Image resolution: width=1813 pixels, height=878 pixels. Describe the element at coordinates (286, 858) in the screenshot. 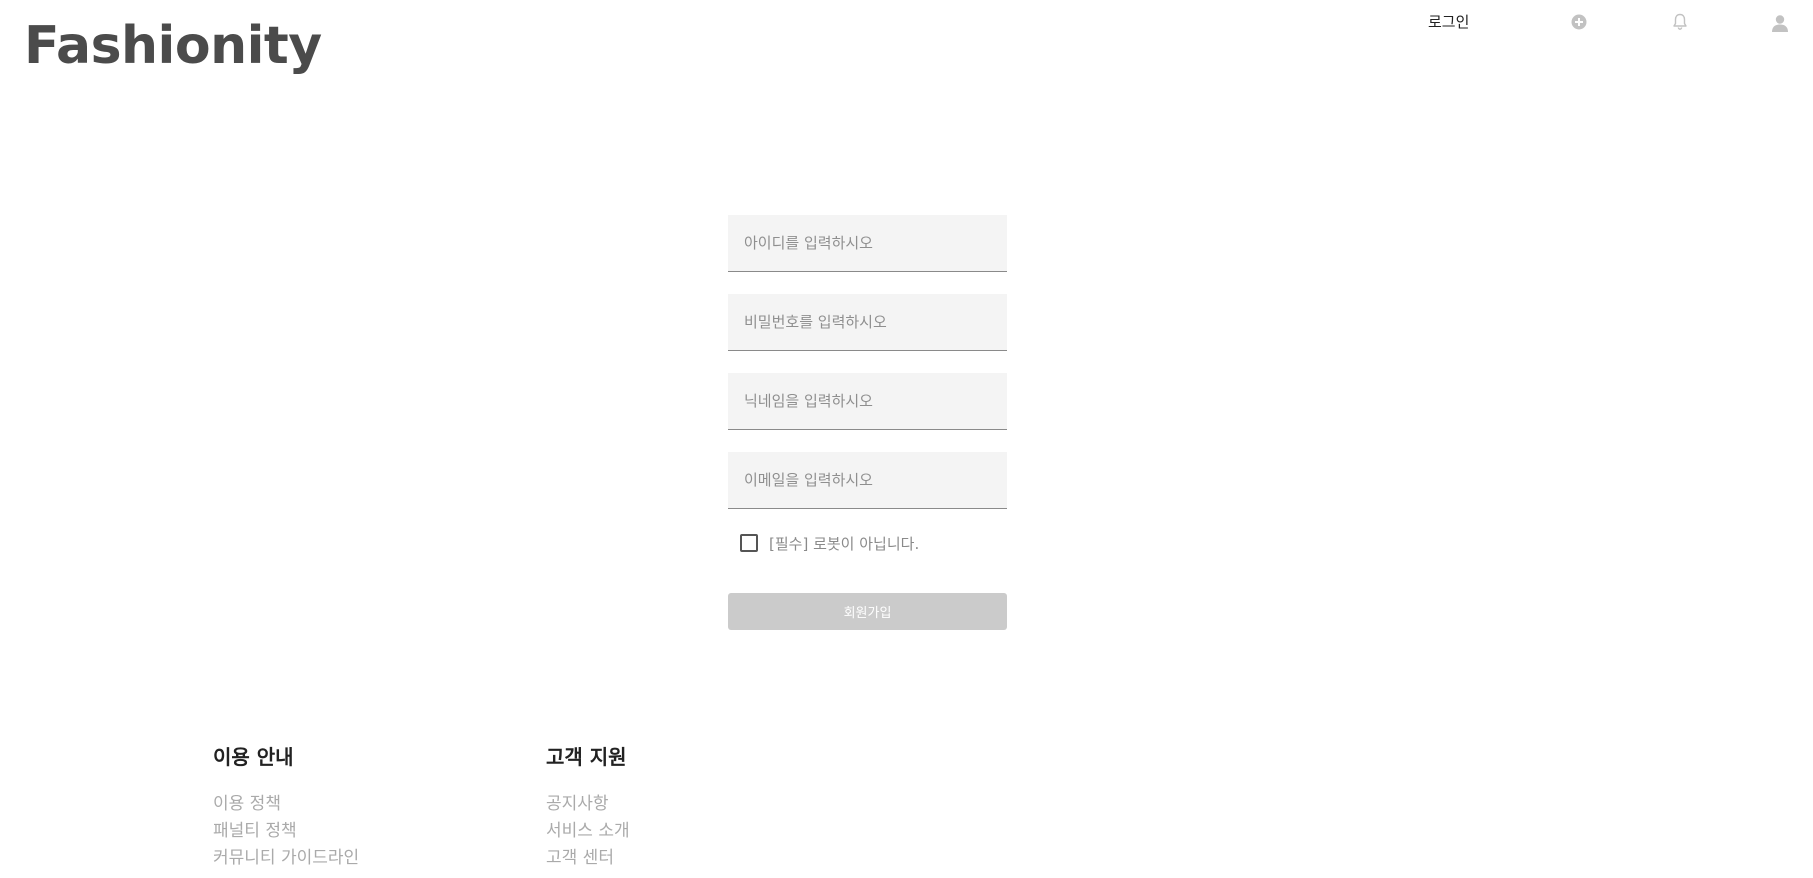

I see `footer-link-community-guidelines: 커뮤니티 가이드라인` at that location.